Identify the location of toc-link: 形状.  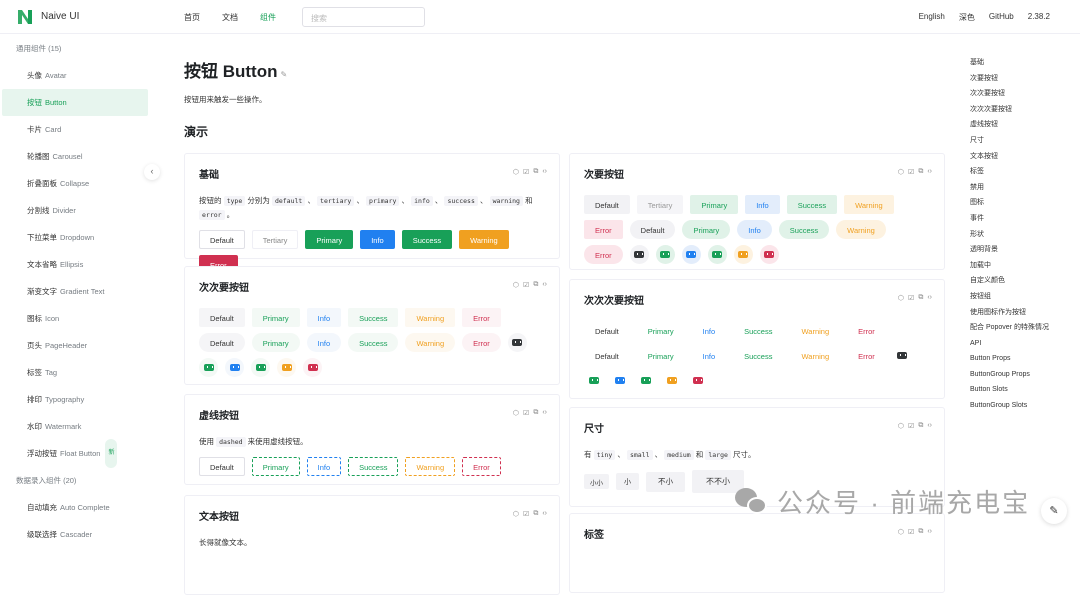
(1009, 235).